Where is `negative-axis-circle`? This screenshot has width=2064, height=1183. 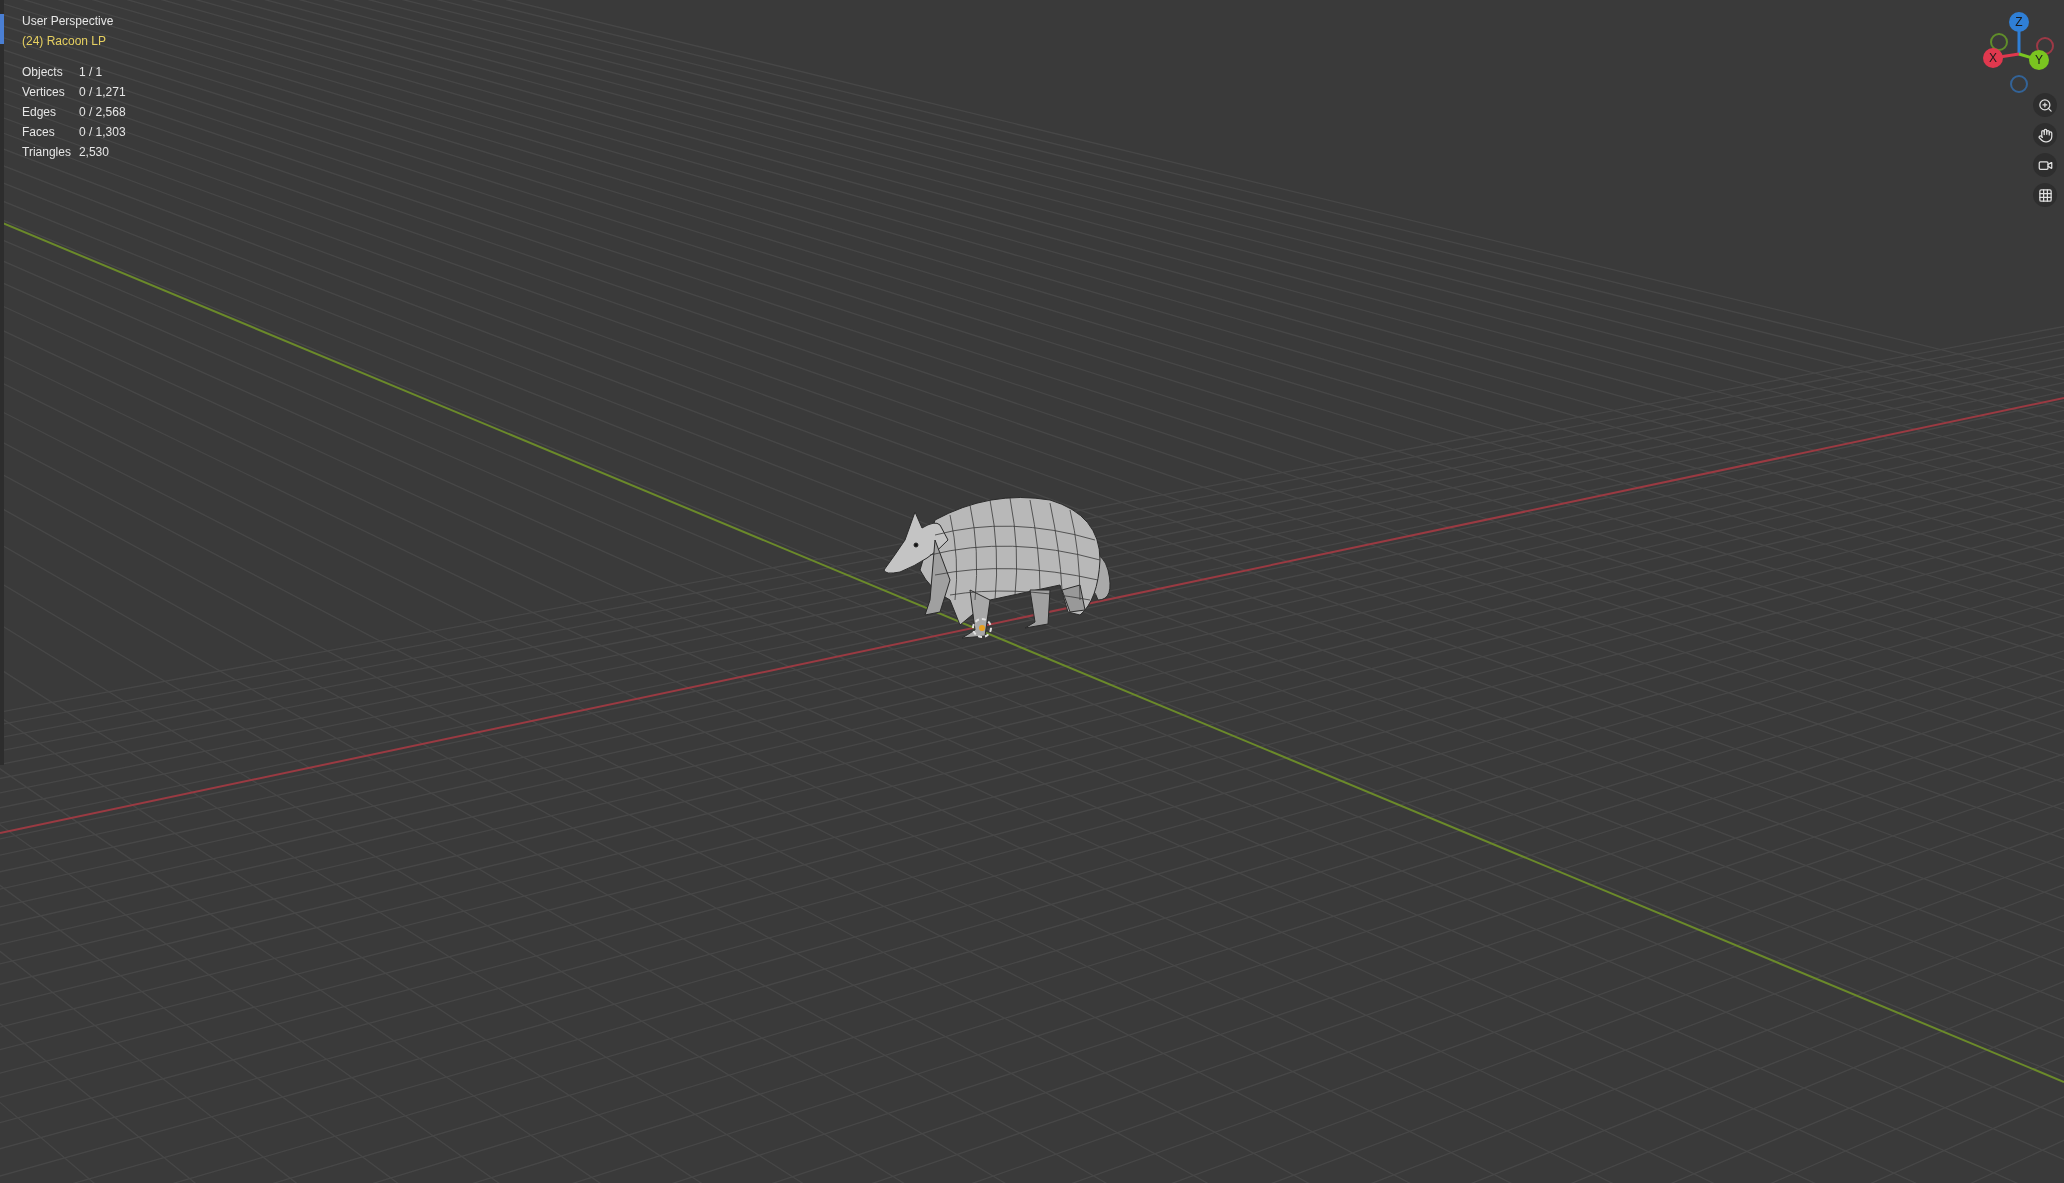
negative-axis-circle is located at coordinates (1999, 42).